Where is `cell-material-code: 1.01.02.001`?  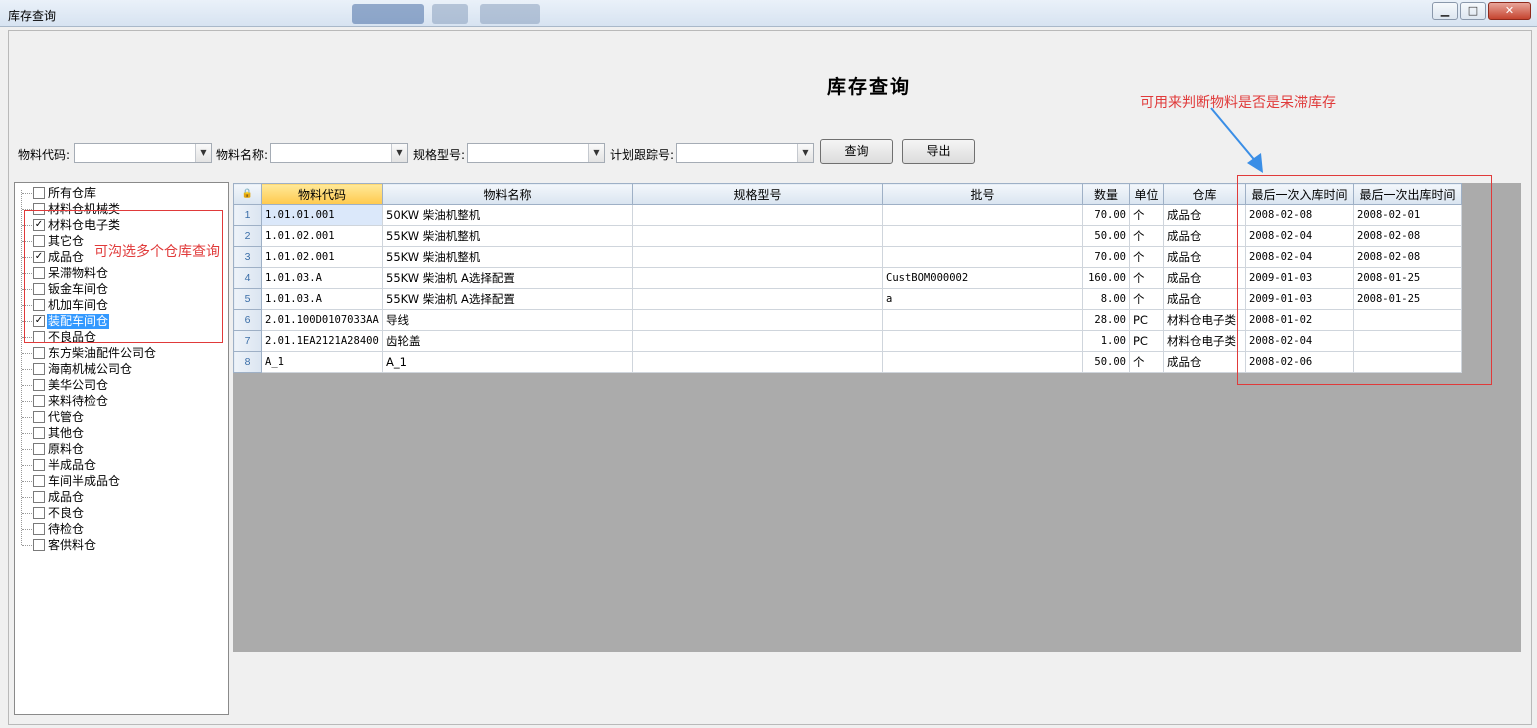 cell-material-code: 1.01.02.001 is located at coordinates (322, 257).